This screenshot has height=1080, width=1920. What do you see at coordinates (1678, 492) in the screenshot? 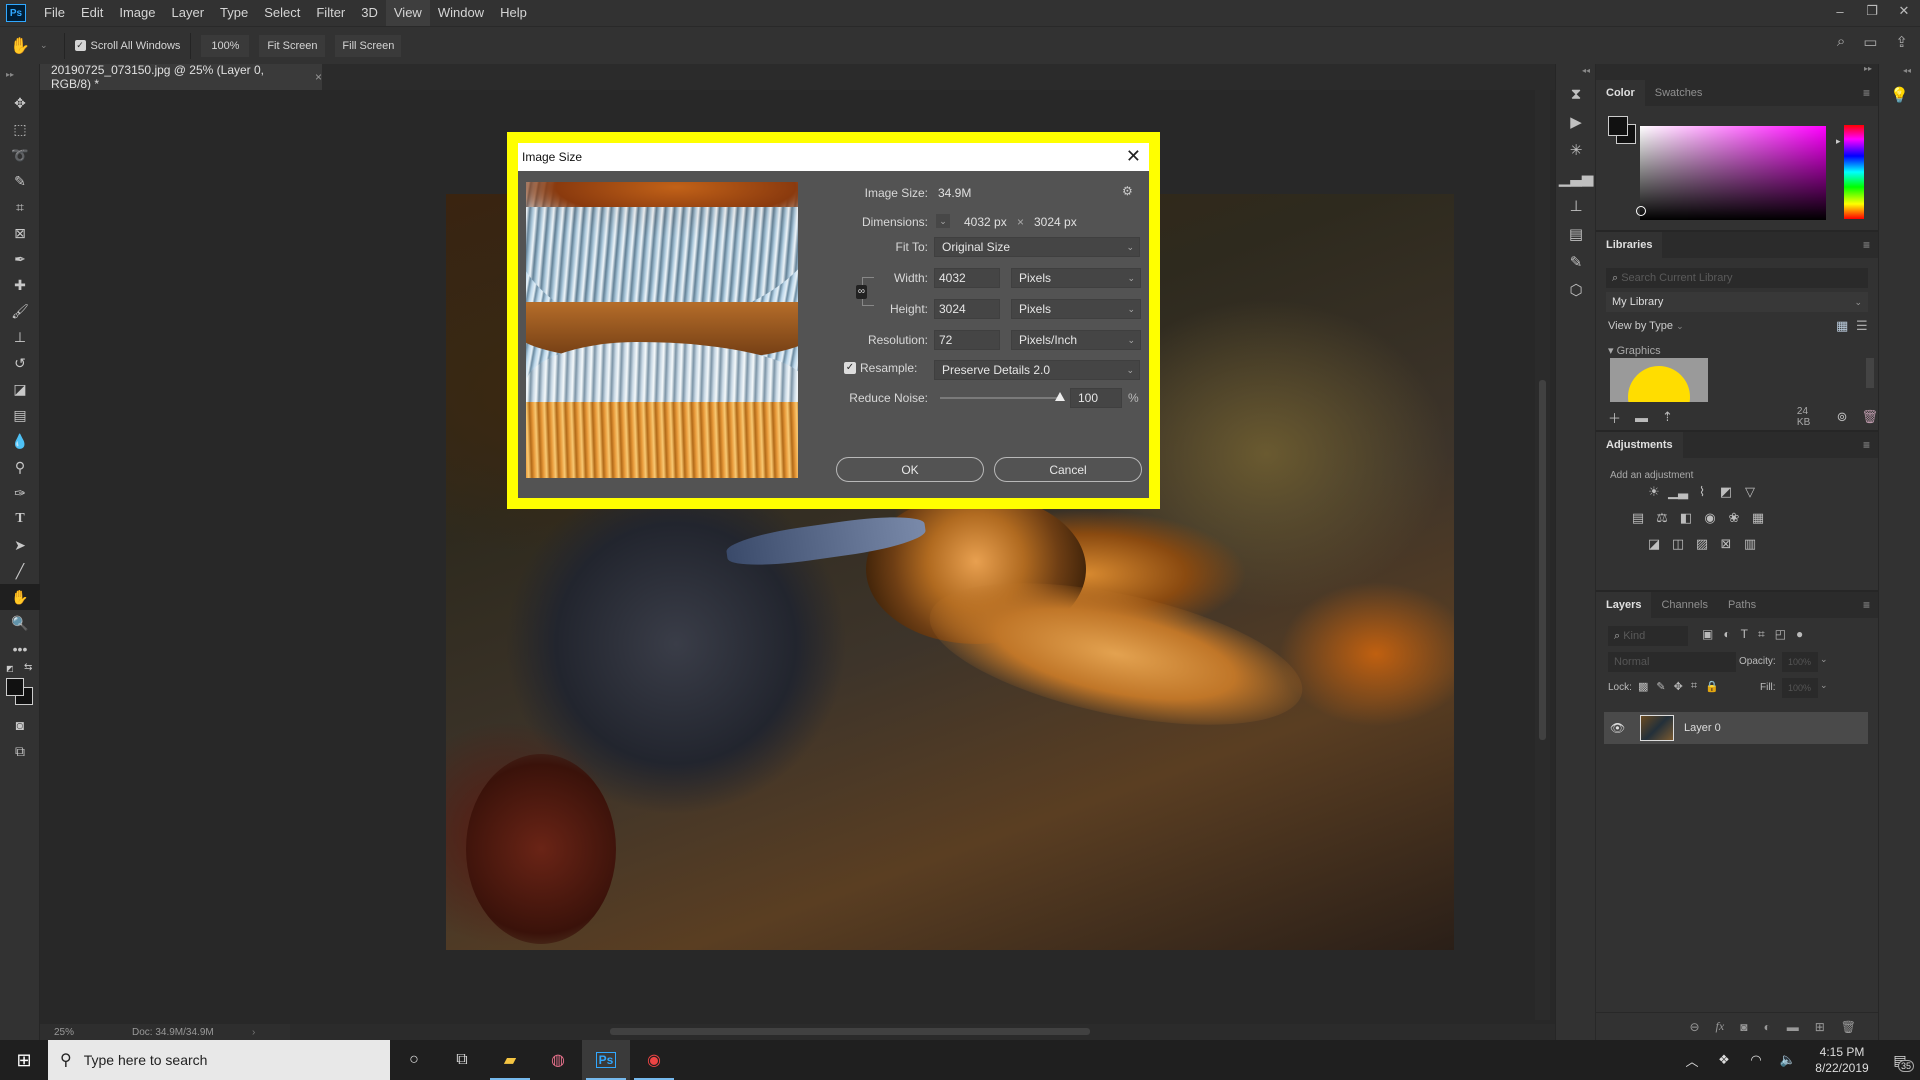
I see `levels-icon: ▁▃` at bounding box center [1678, 492].